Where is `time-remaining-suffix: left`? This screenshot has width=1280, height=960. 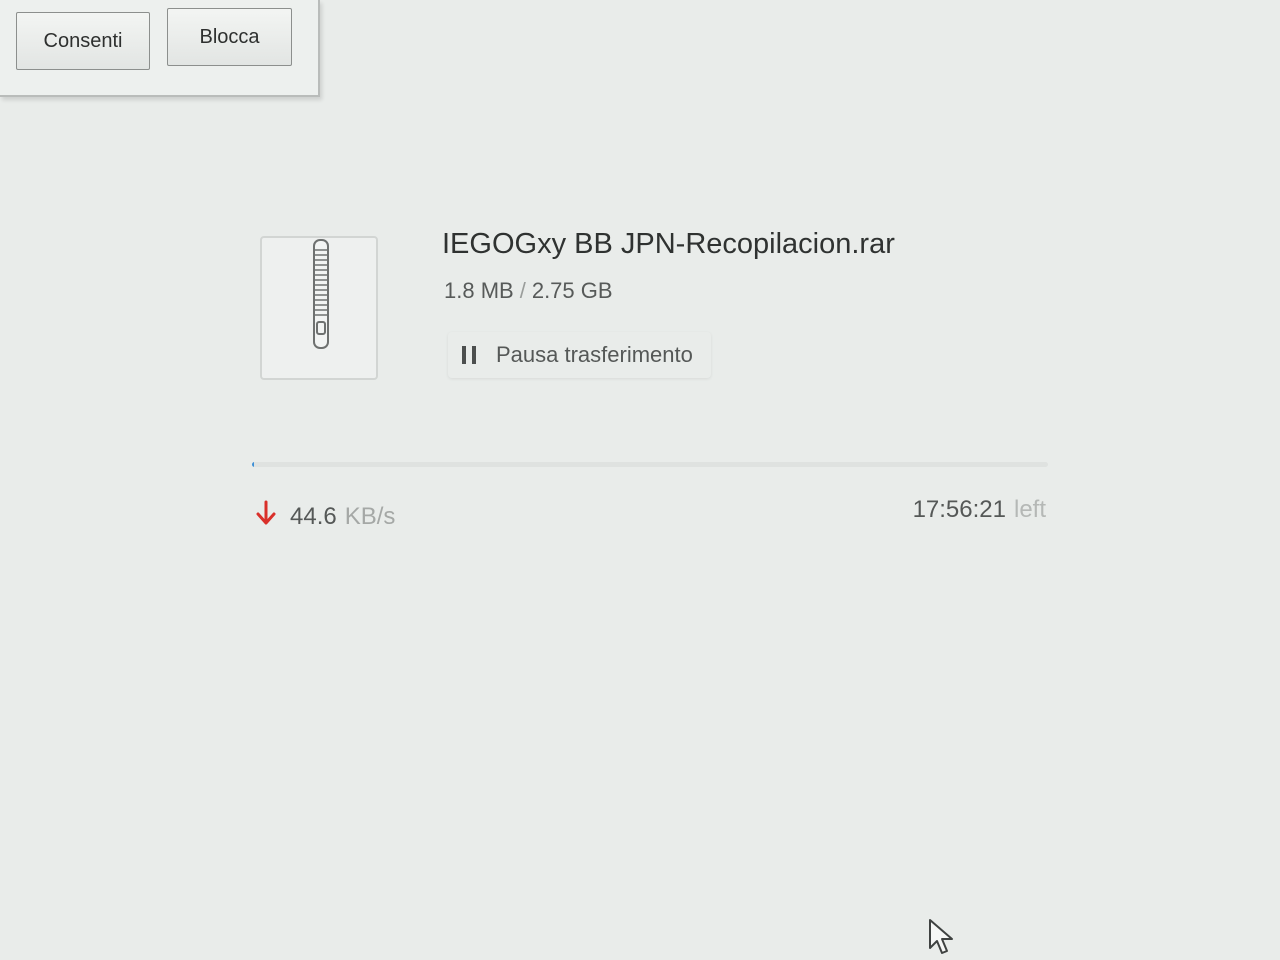
time-remaining-suffix: left is located at coordinates (1029, 509).